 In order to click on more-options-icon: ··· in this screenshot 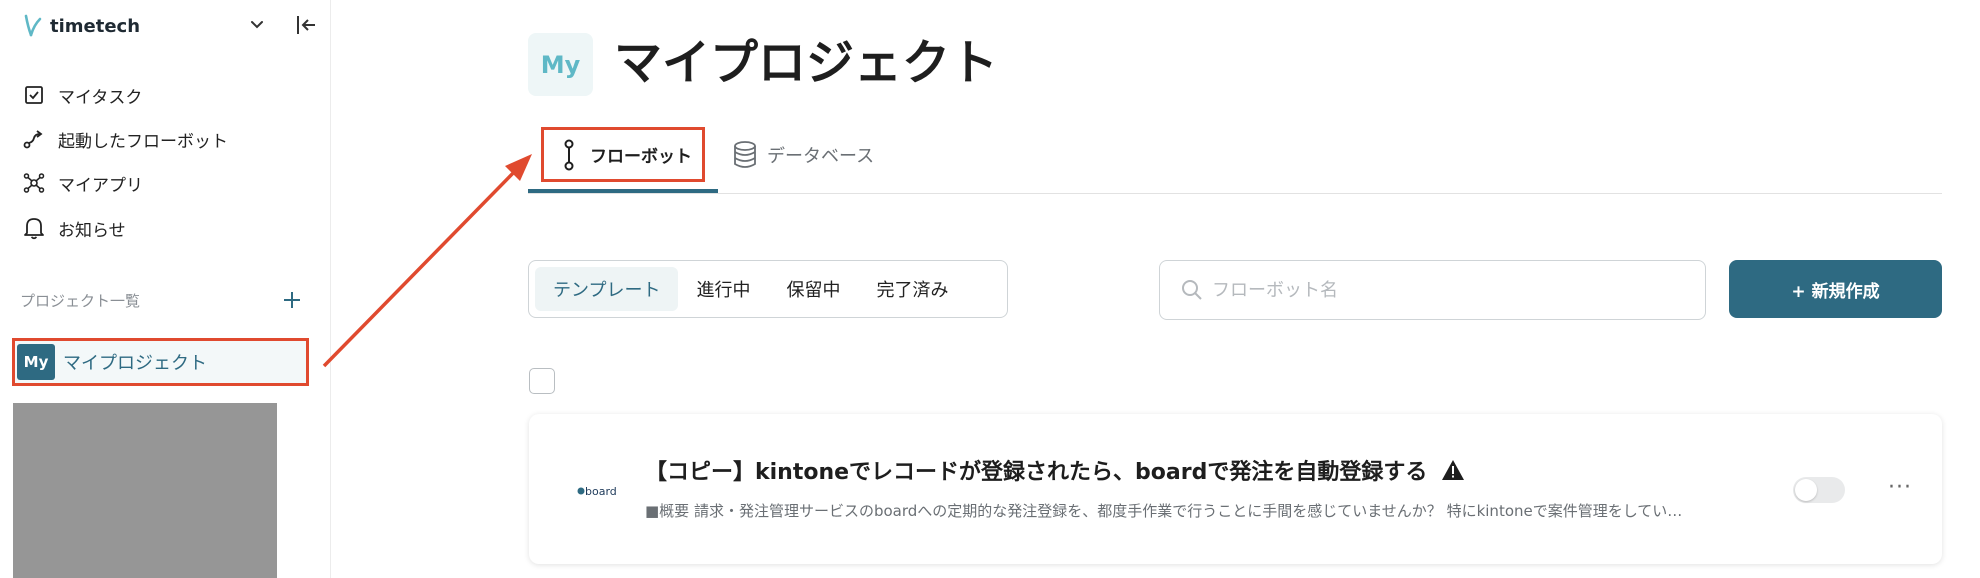, I will do `click(1900, 487)`.